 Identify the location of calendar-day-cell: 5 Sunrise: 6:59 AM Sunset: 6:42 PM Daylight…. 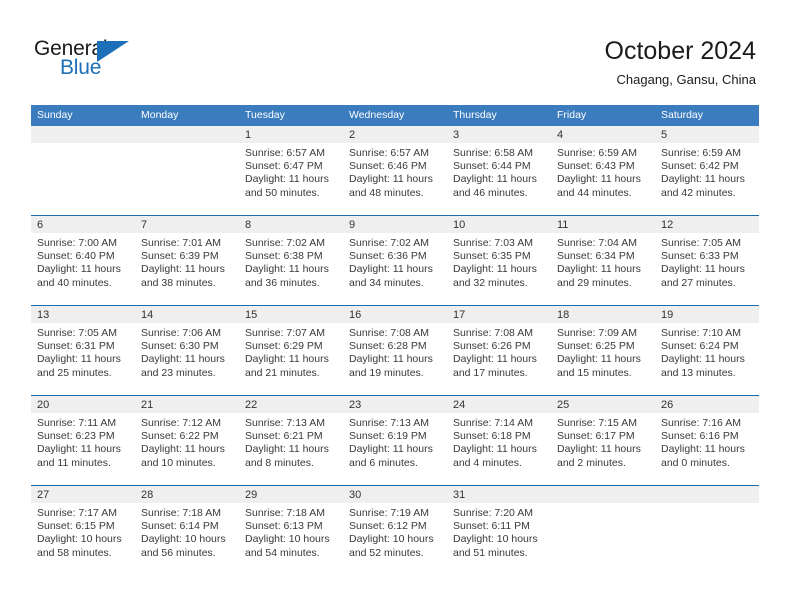
(707, 171).